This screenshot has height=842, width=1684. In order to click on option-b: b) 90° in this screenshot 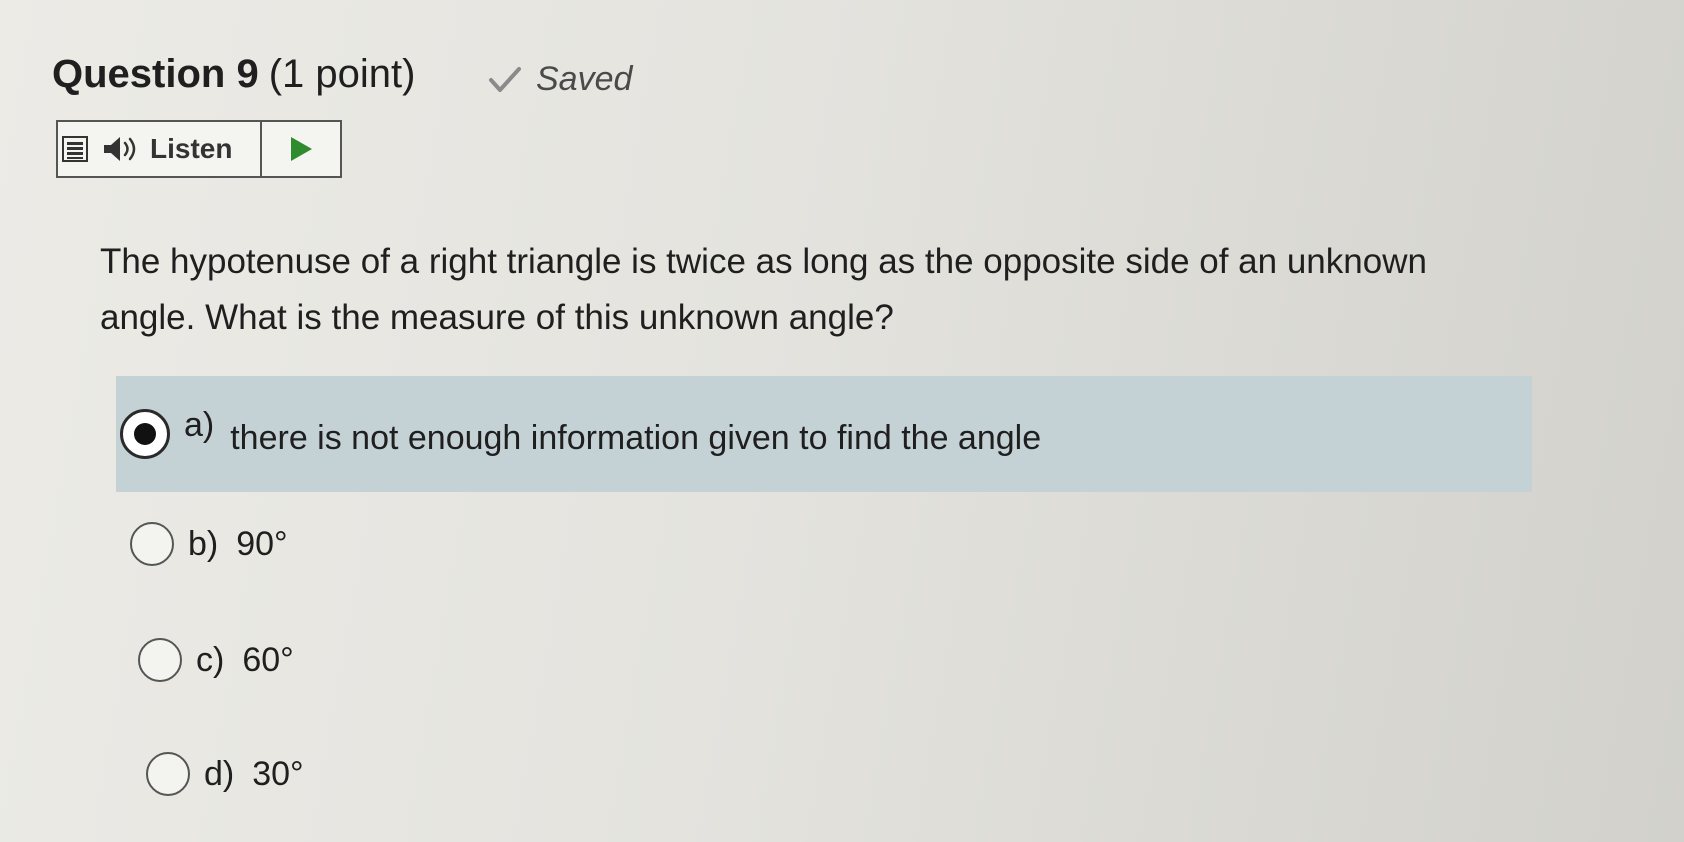, I will do `click(209, 544)`.